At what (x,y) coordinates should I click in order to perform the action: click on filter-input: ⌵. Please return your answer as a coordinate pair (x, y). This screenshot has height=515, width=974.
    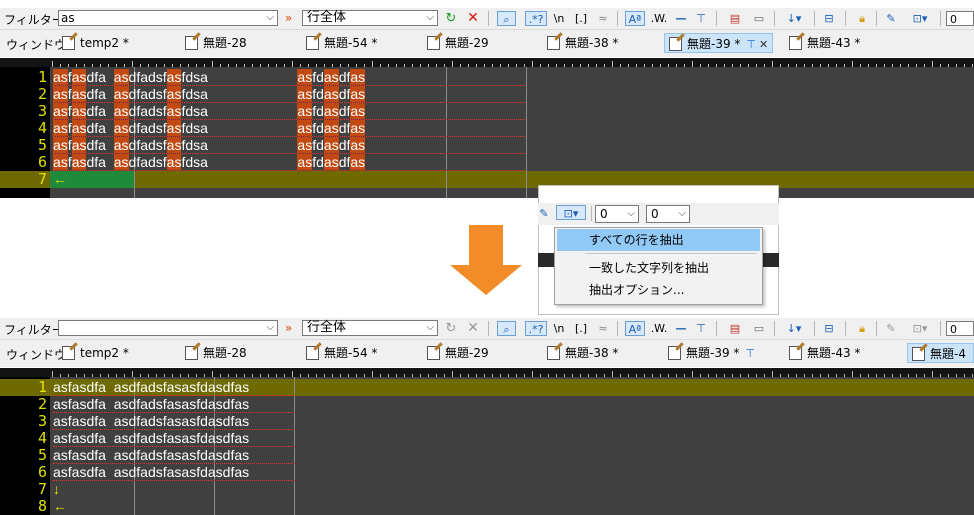
    Looking at the image, I should click on (168, 328).